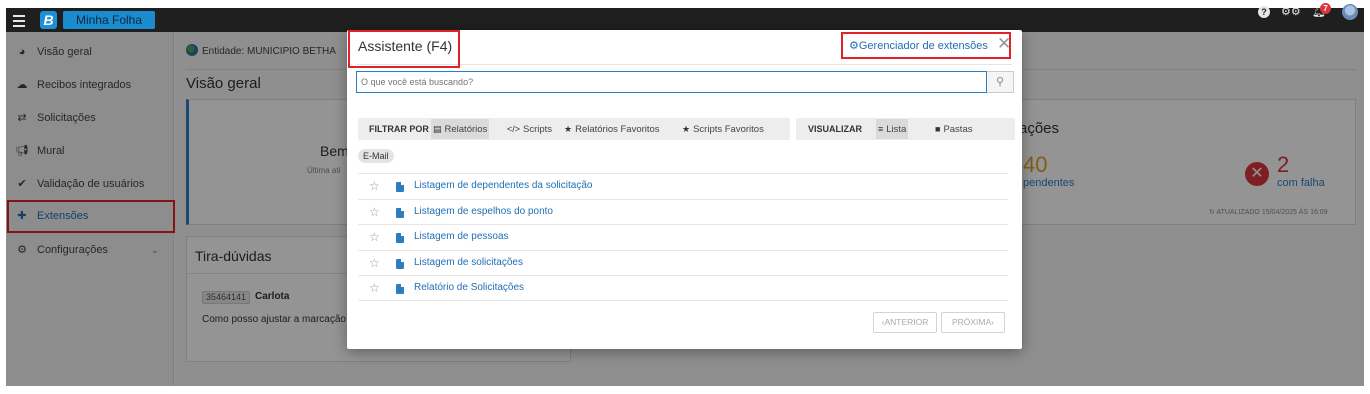  Describe the element at coordinates (514, 129) in the screenshot. I see `code-icon: </>` at that location.